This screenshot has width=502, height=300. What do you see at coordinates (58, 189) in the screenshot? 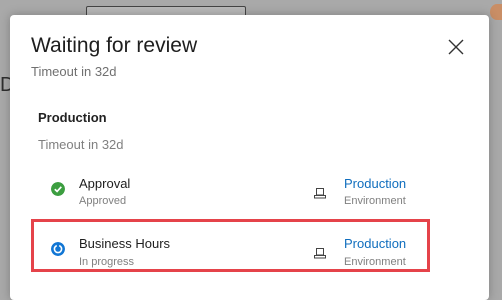
I see `success-check-icon` at bounding box center [58, 189].